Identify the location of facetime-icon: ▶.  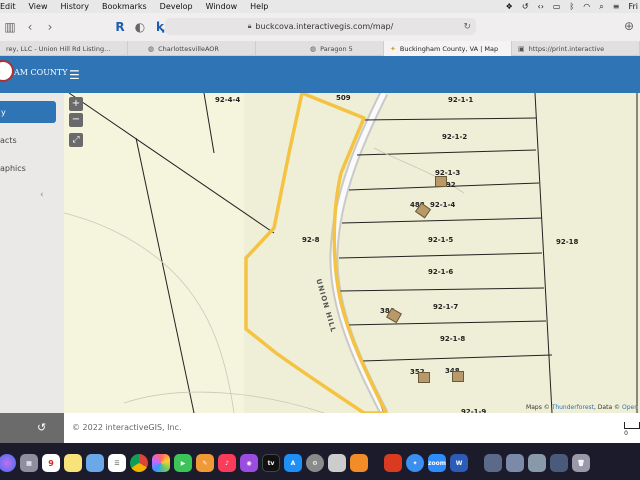
(183, 463).